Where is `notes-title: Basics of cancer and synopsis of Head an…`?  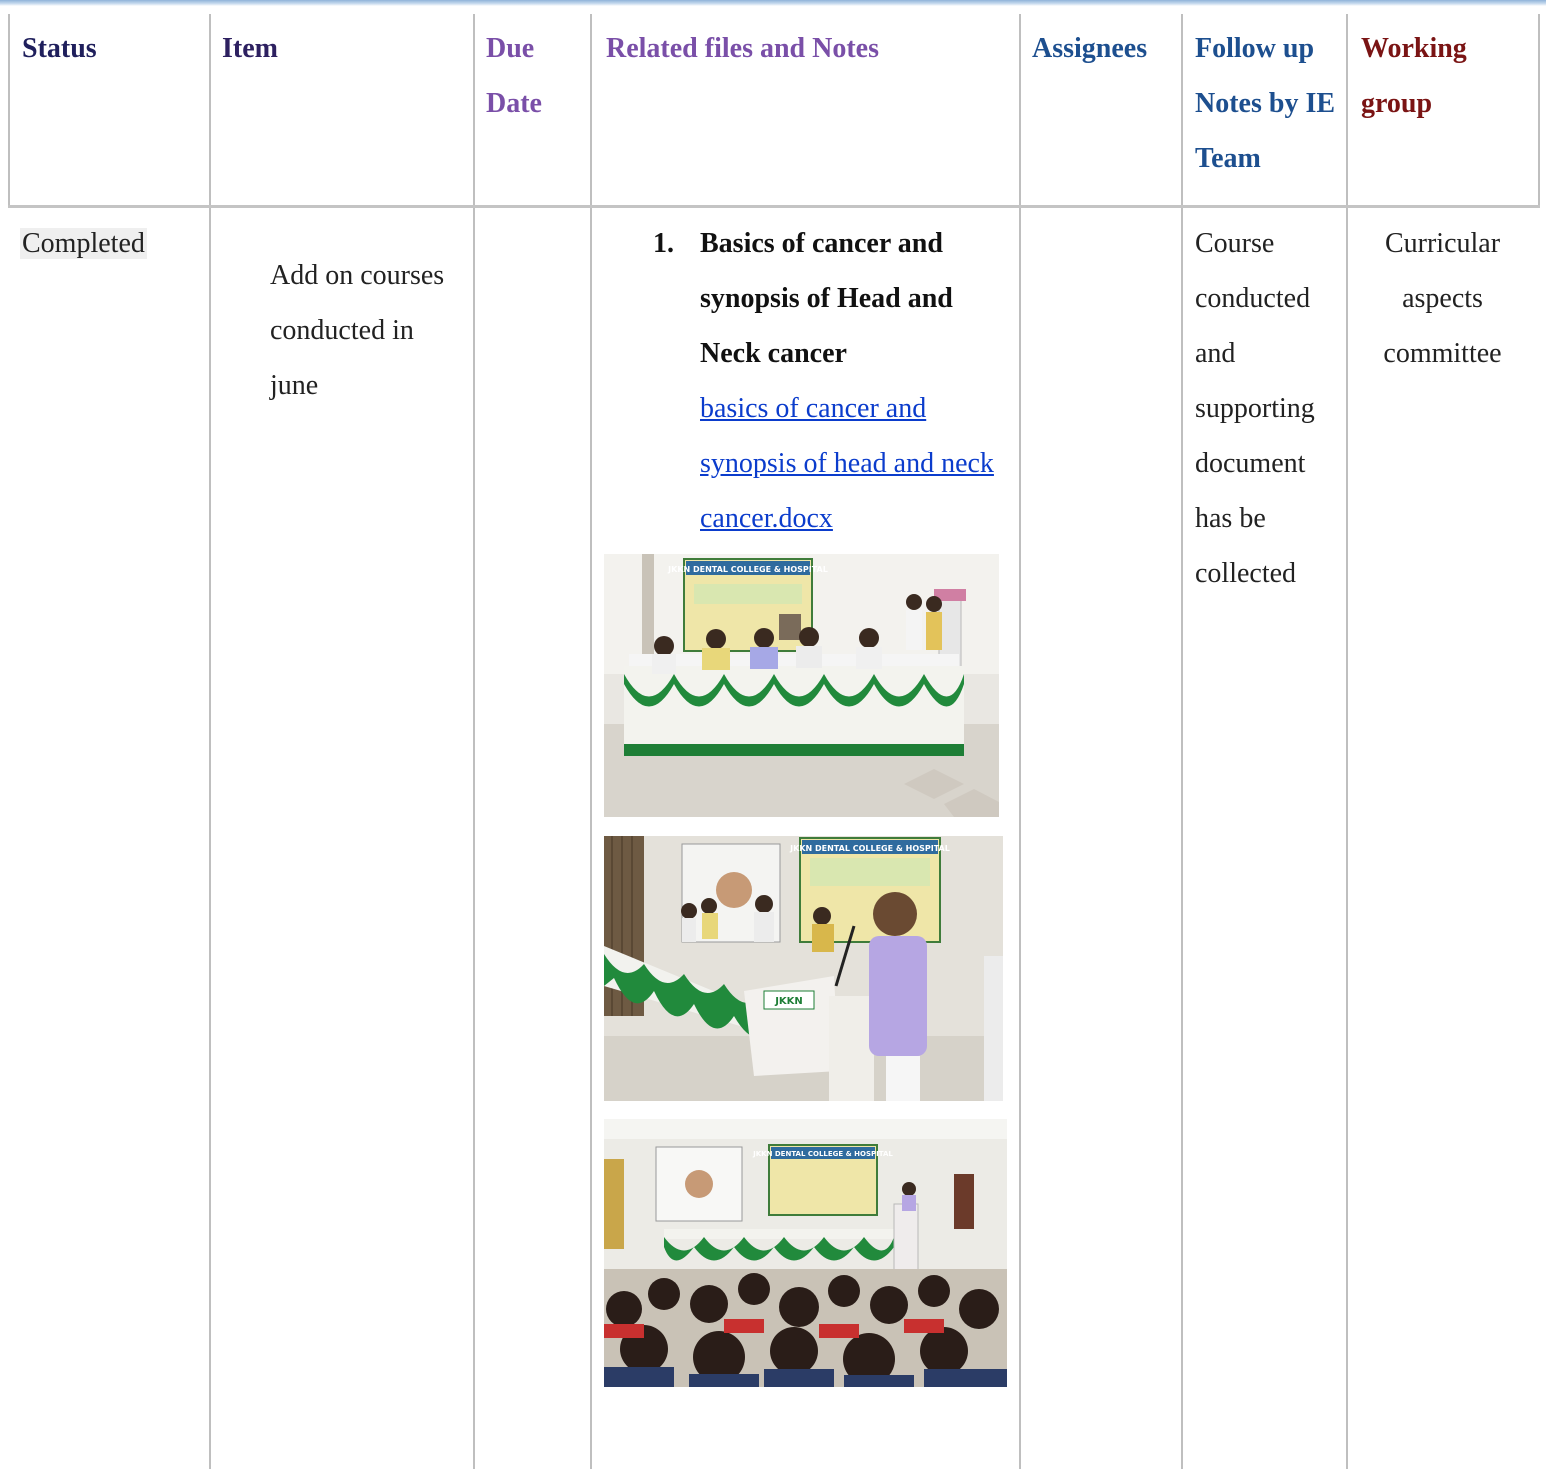 notes-title: Basics of cancer and synopsis of Head an… is located at coordinates (826, 298).